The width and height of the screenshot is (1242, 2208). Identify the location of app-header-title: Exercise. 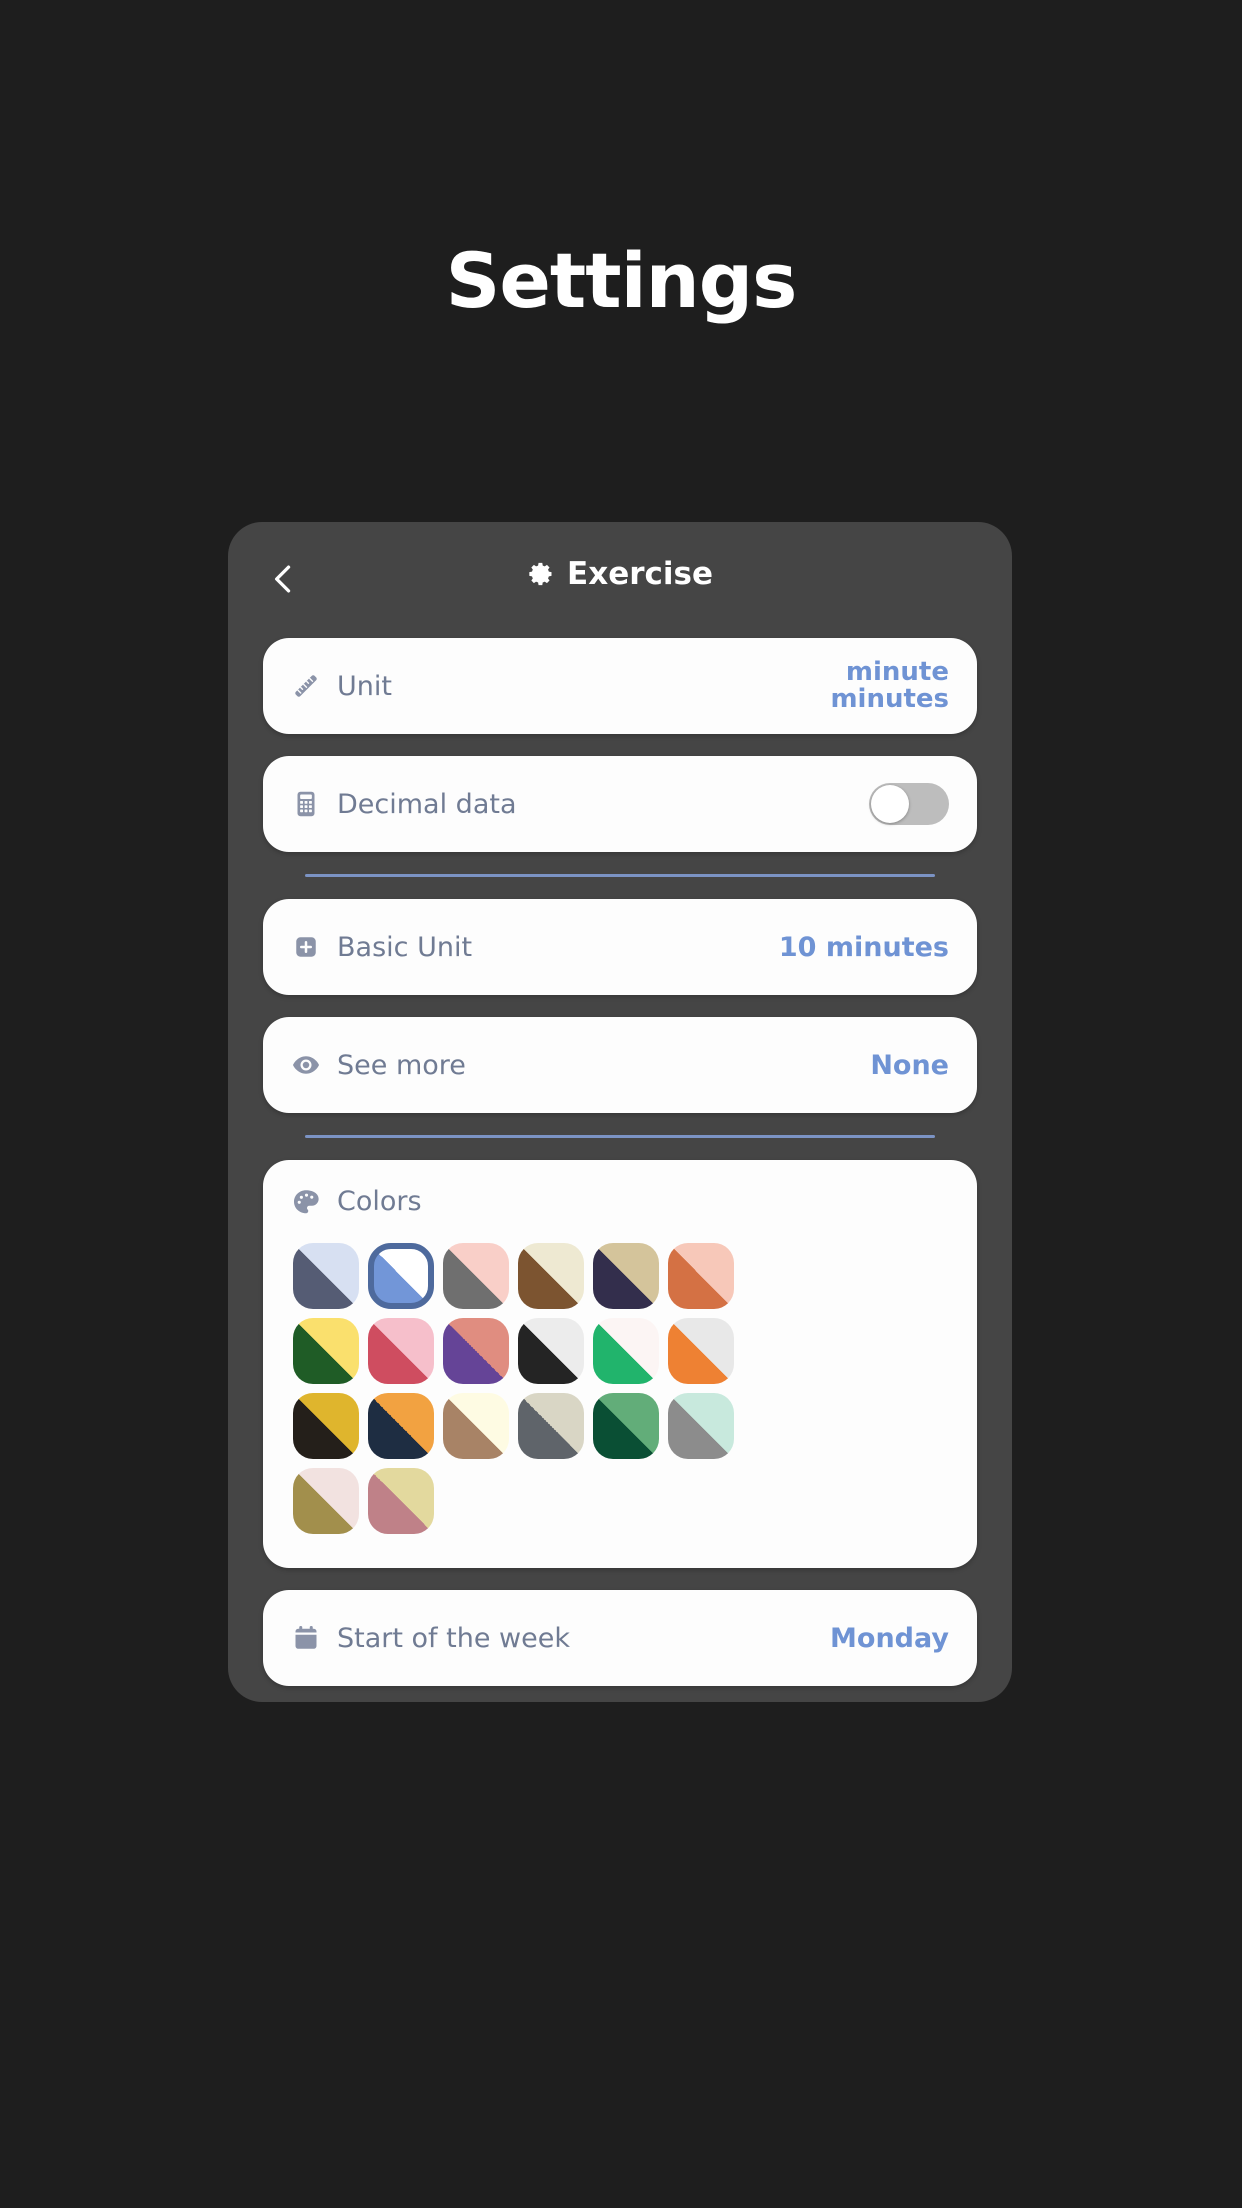
(620, 574).